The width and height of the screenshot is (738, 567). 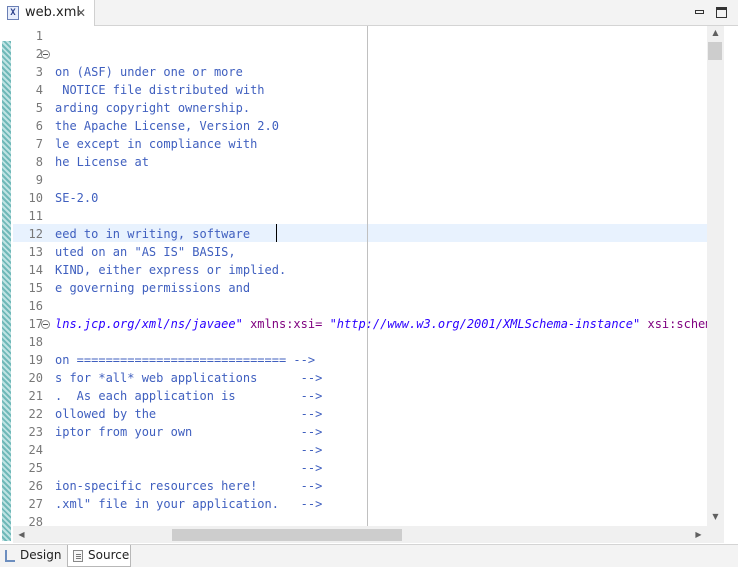 I want to click on line-number: 22, so click(x=35, y=414).